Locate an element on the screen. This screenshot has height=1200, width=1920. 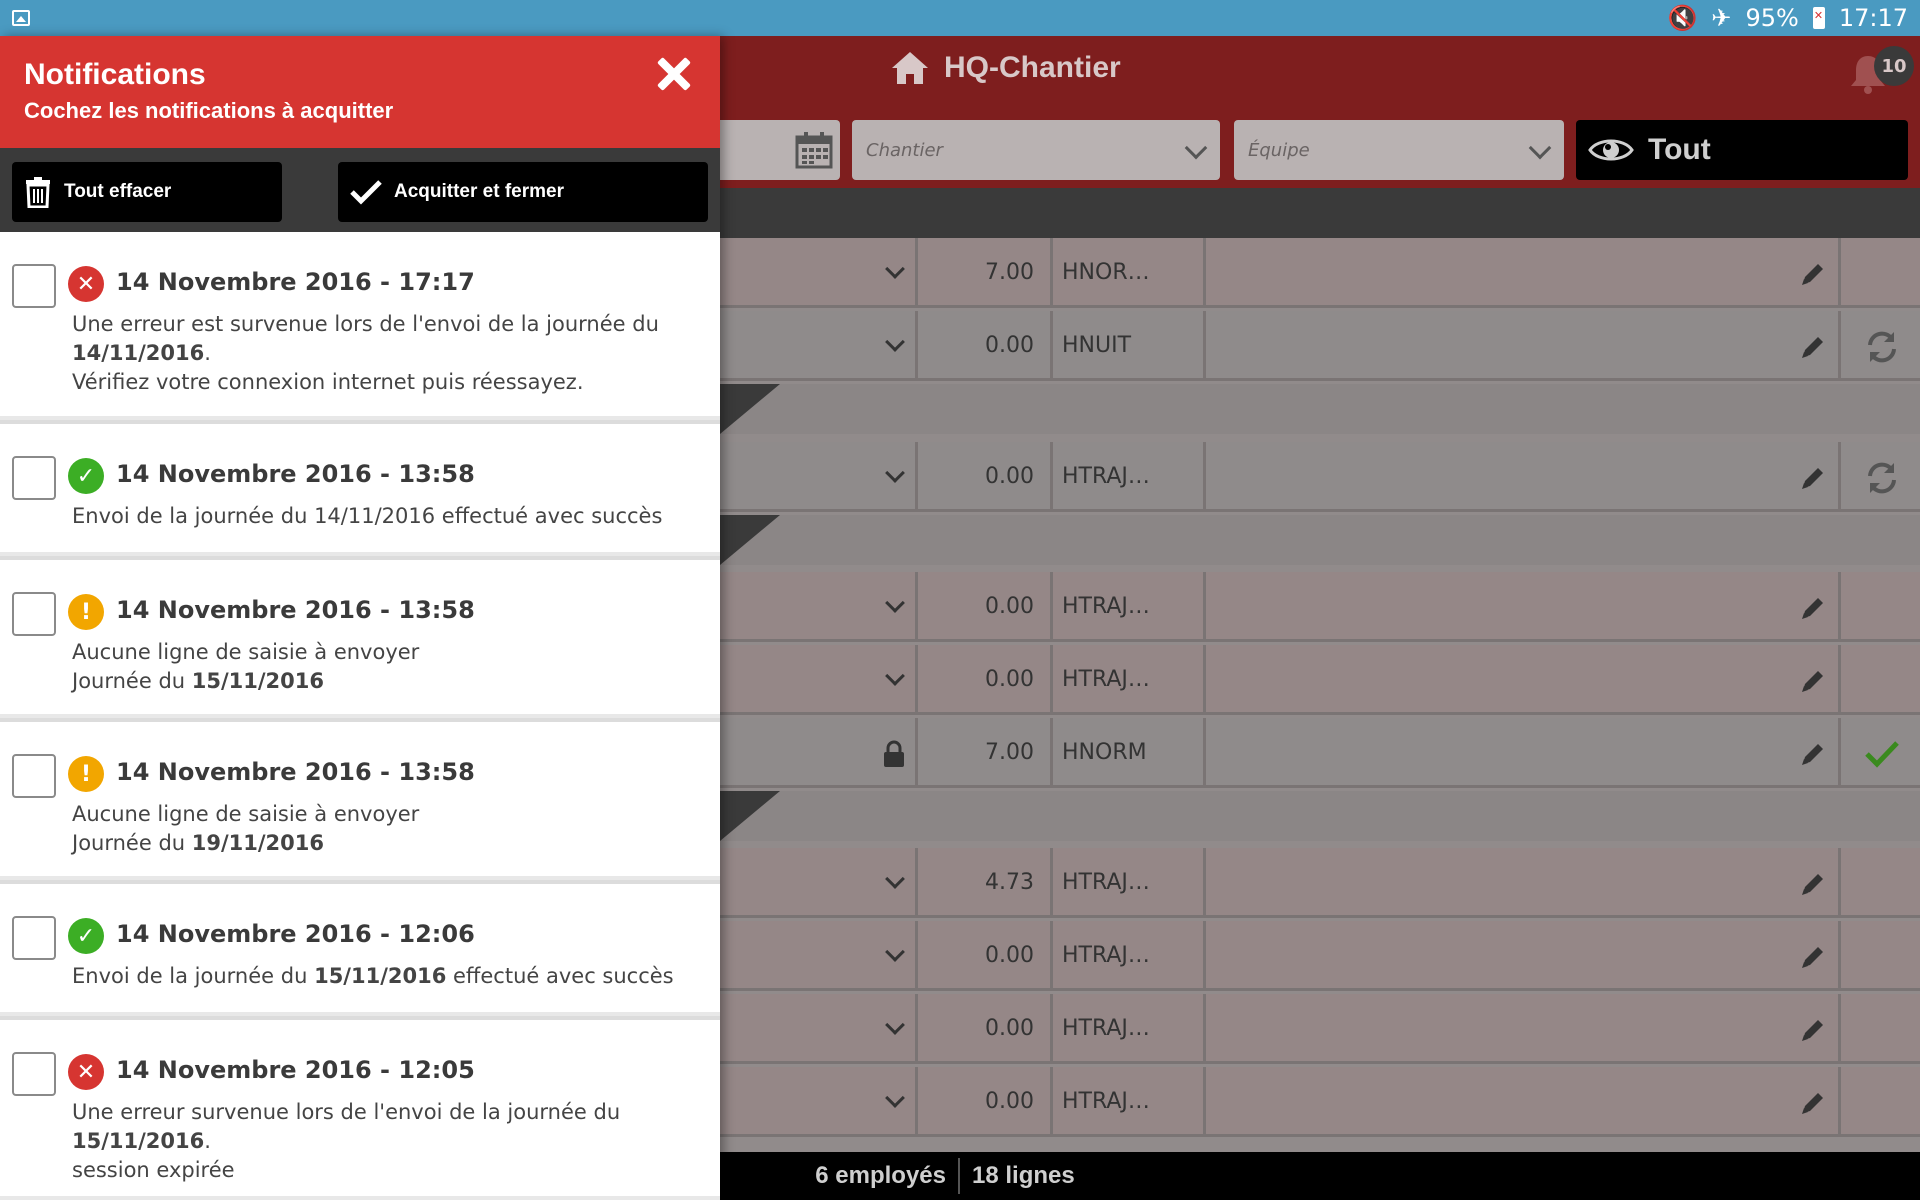
equipe-select: Équipe is located at coordinates (1399, 150).